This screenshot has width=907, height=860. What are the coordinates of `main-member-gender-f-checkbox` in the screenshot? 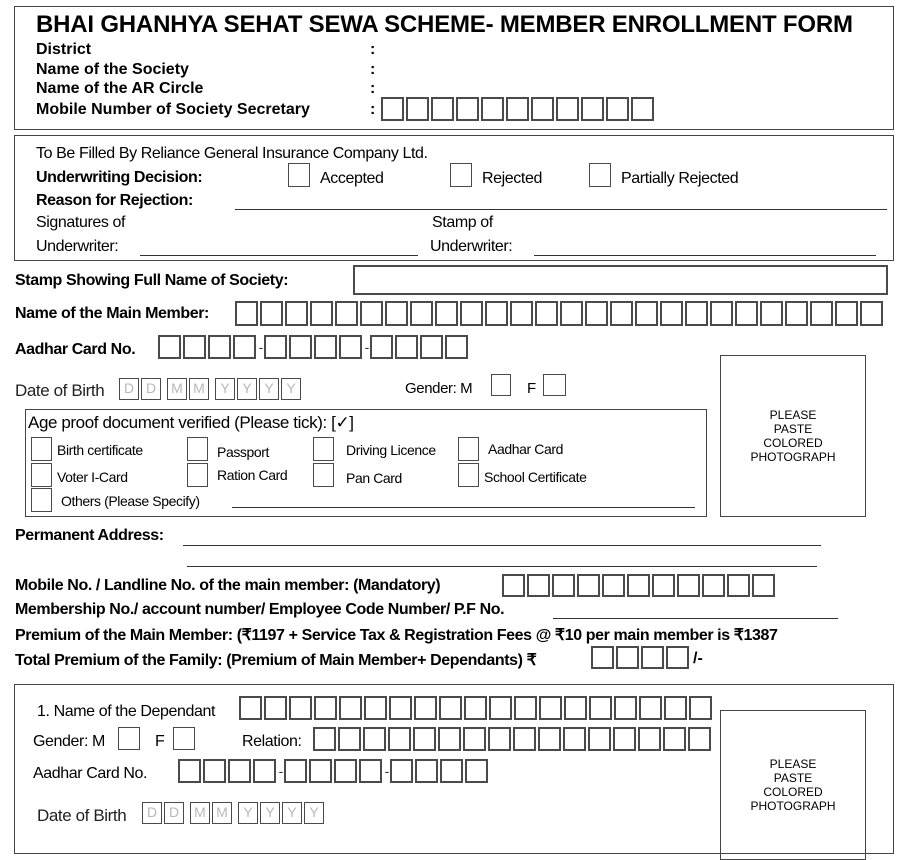 It's located at (554, 385).